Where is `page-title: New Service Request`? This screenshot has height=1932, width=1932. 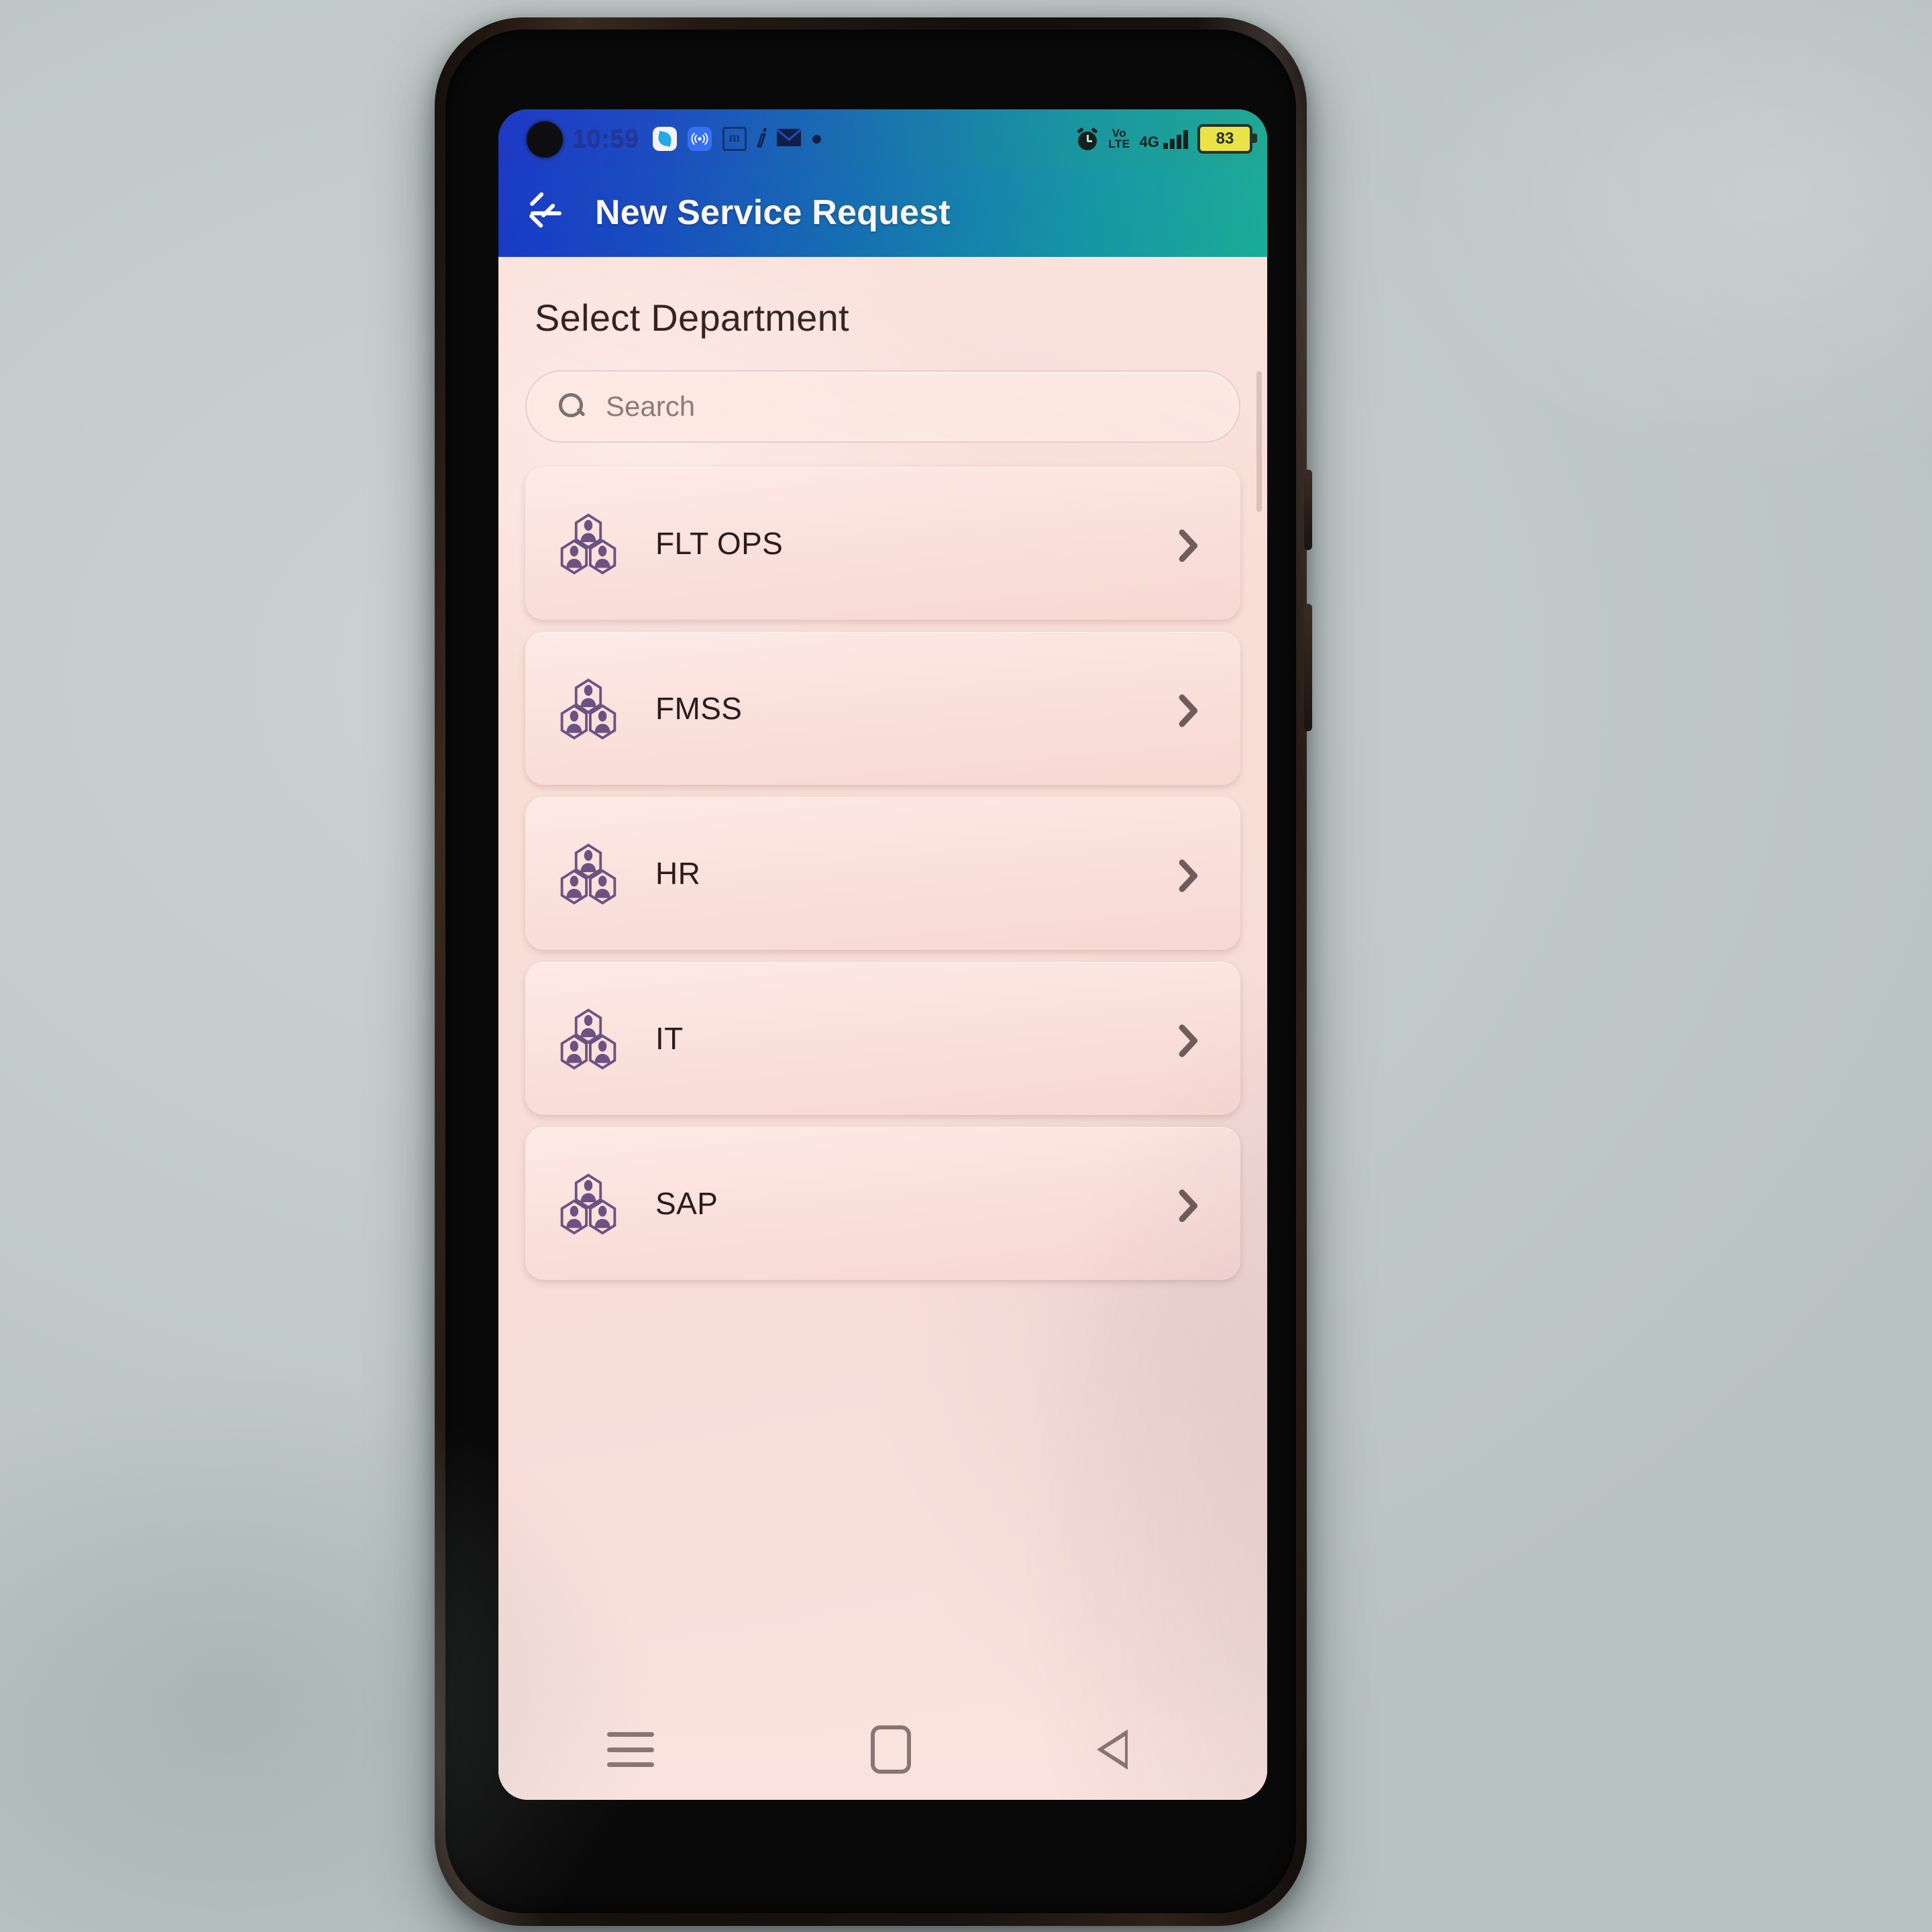 page-title: New Service Request is located at coordinates (773, 212).